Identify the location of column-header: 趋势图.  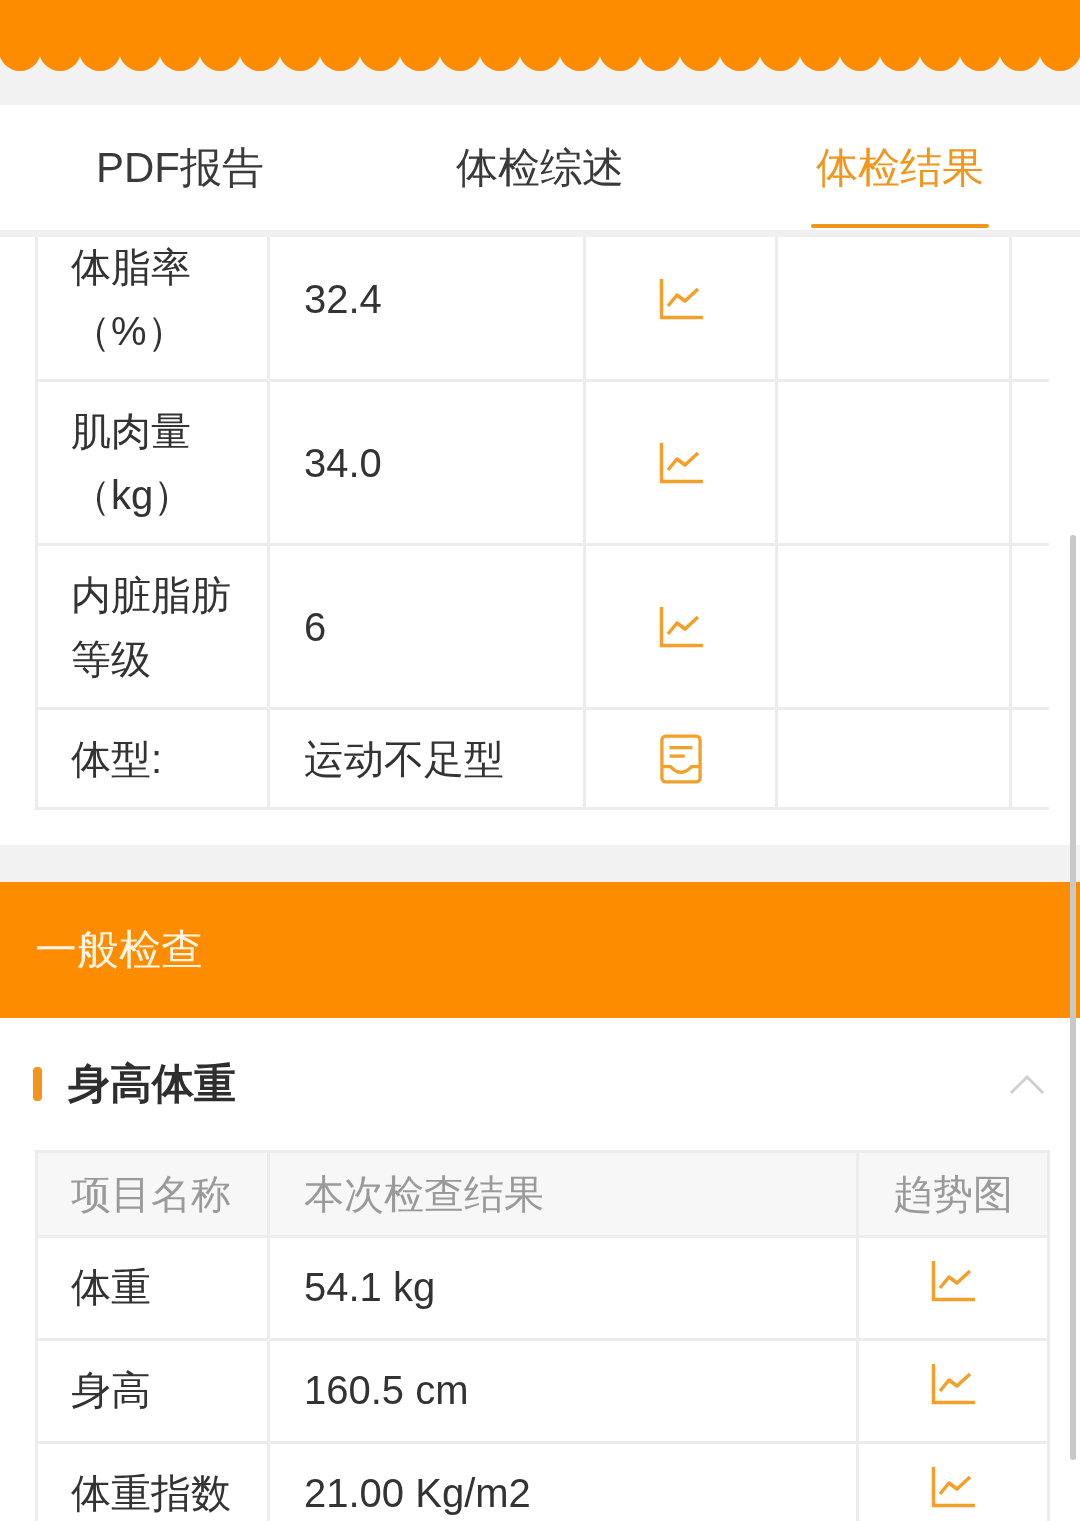
(953, 1194).